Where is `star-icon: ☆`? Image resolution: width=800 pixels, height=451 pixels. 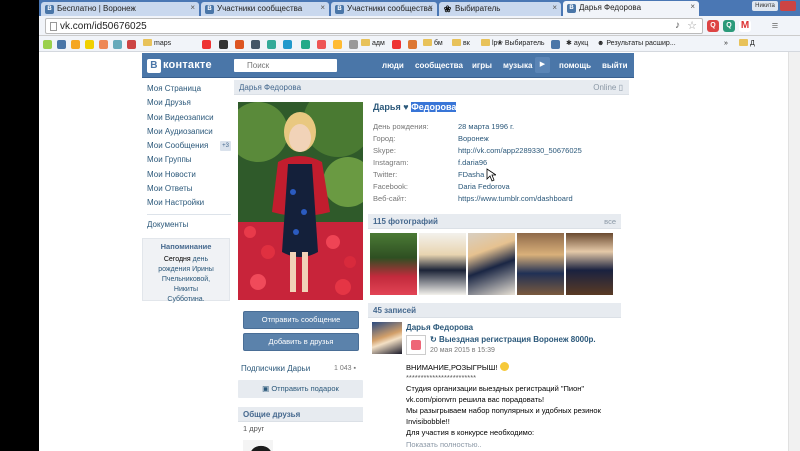
star-icon: ☆ is located at coordinates (692, 25).